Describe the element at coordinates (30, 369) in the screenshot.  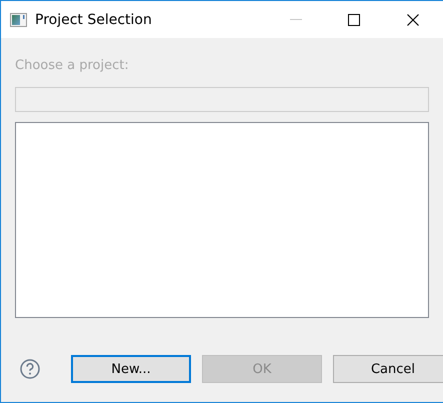
I see `help-icon` at that location.